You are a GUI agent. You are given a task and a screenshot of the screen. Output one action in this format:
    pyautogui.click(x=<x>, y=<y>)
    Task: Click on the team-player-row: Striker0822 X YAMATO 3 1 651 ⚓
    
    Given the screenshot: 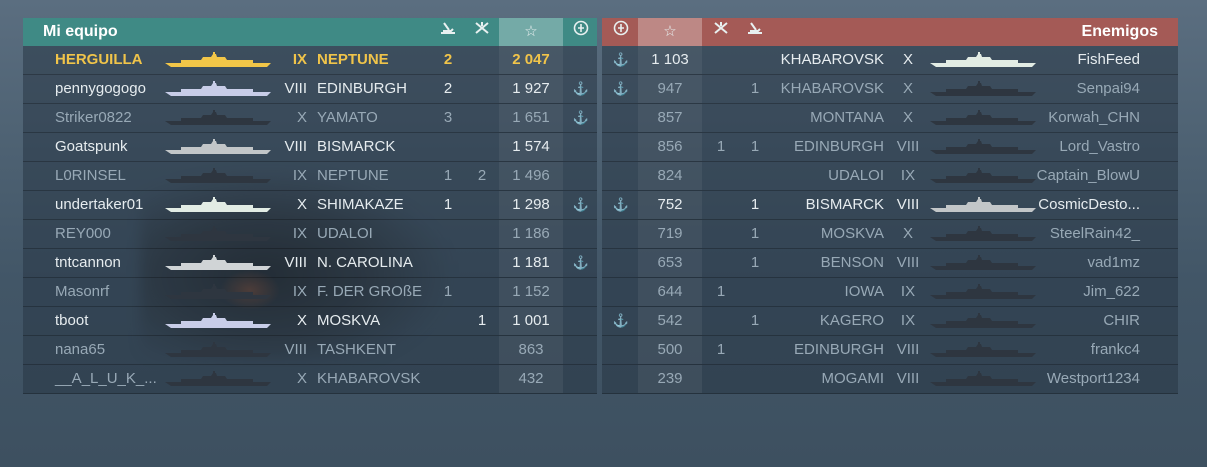 What is the action you would take?
    pyautogui.click(x=310, y=118)
    